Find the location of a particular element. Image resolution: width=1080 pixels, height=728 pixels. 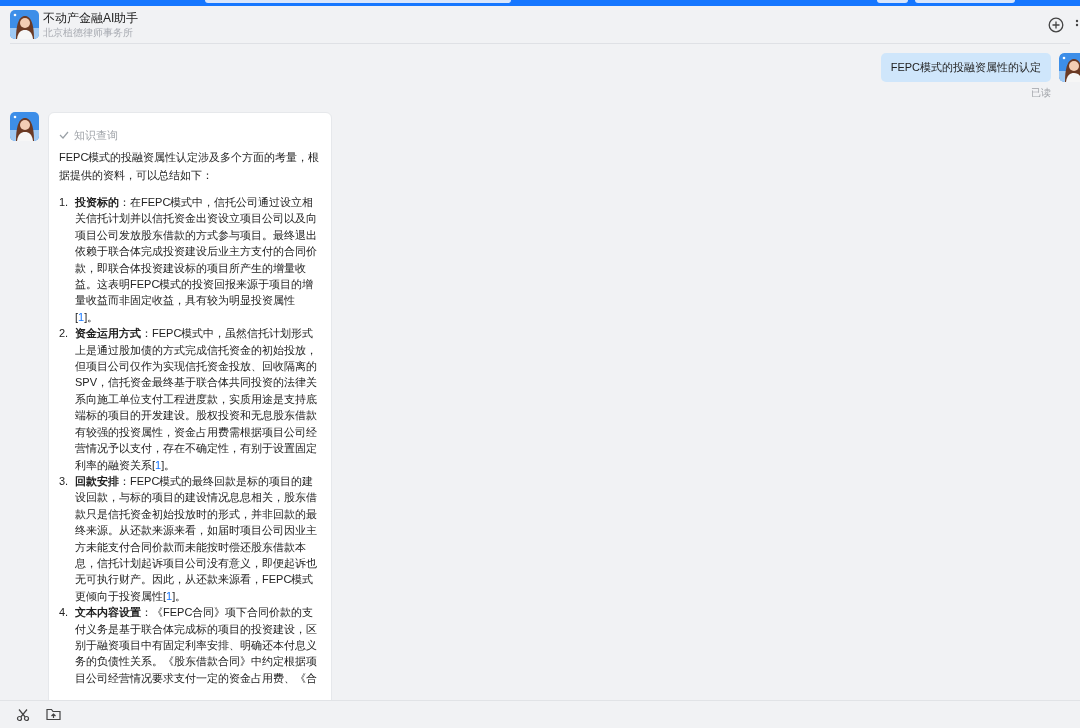

user-message-bubble: FEPC模式的投融资属性的认定 is located at coordinates (965, 67).